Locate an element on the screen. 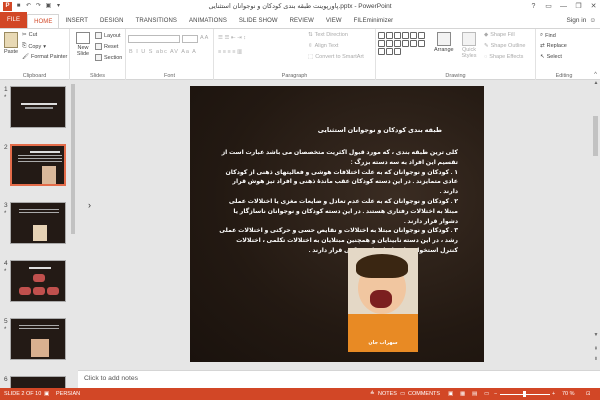 The image size is (600, 400). ribbon-display-options-icon: ▭ is located at coordinates (548, 6).